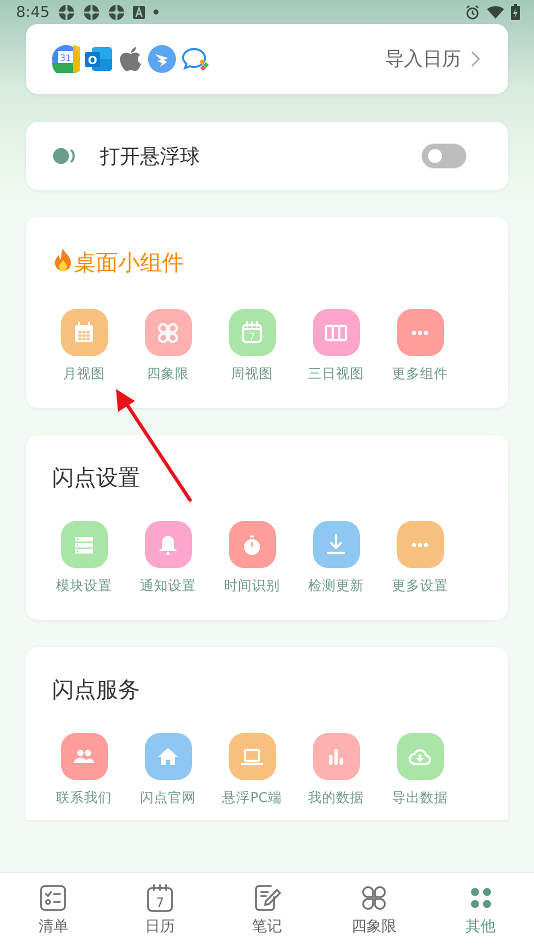  What do you see at coordinates (267, 905) in the screenshot?
I see `nav-tab: 笔记` at bounding box center [267, 905].